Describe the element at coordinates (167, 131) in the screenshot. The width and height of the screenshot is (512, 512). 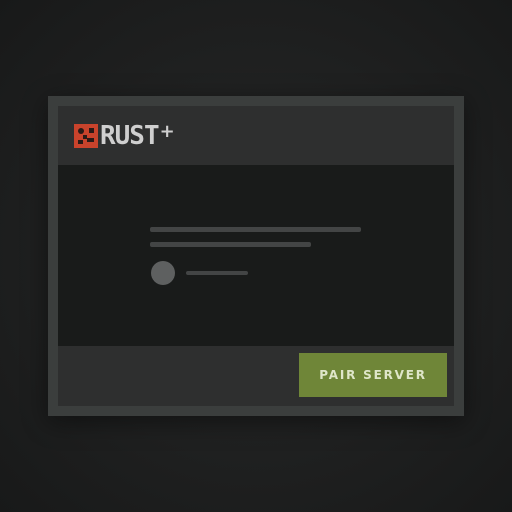
I see `logo-plus: +` at that location.